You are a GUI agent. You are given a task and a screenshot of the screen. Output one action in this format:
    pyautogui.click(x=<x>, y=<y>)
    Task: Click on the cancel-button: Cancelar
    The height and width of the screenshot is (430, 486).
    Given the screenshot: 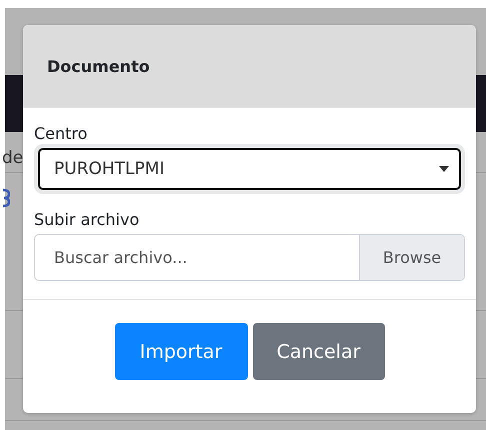 What is the action you would take?
    pyautogui.click(x=318, y=351)
    